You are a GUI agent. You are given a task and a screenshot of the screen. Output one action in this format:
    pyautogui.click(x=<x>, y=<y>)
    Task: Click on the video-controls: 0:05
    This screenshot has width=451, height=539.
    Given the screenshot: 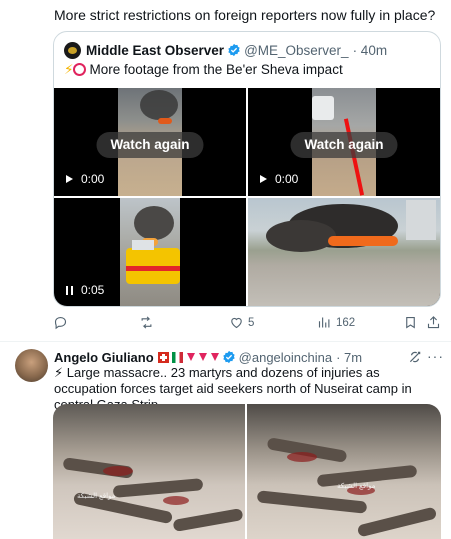 What is the action you would take?
    pyautogui.click(x=85, y=290)
    